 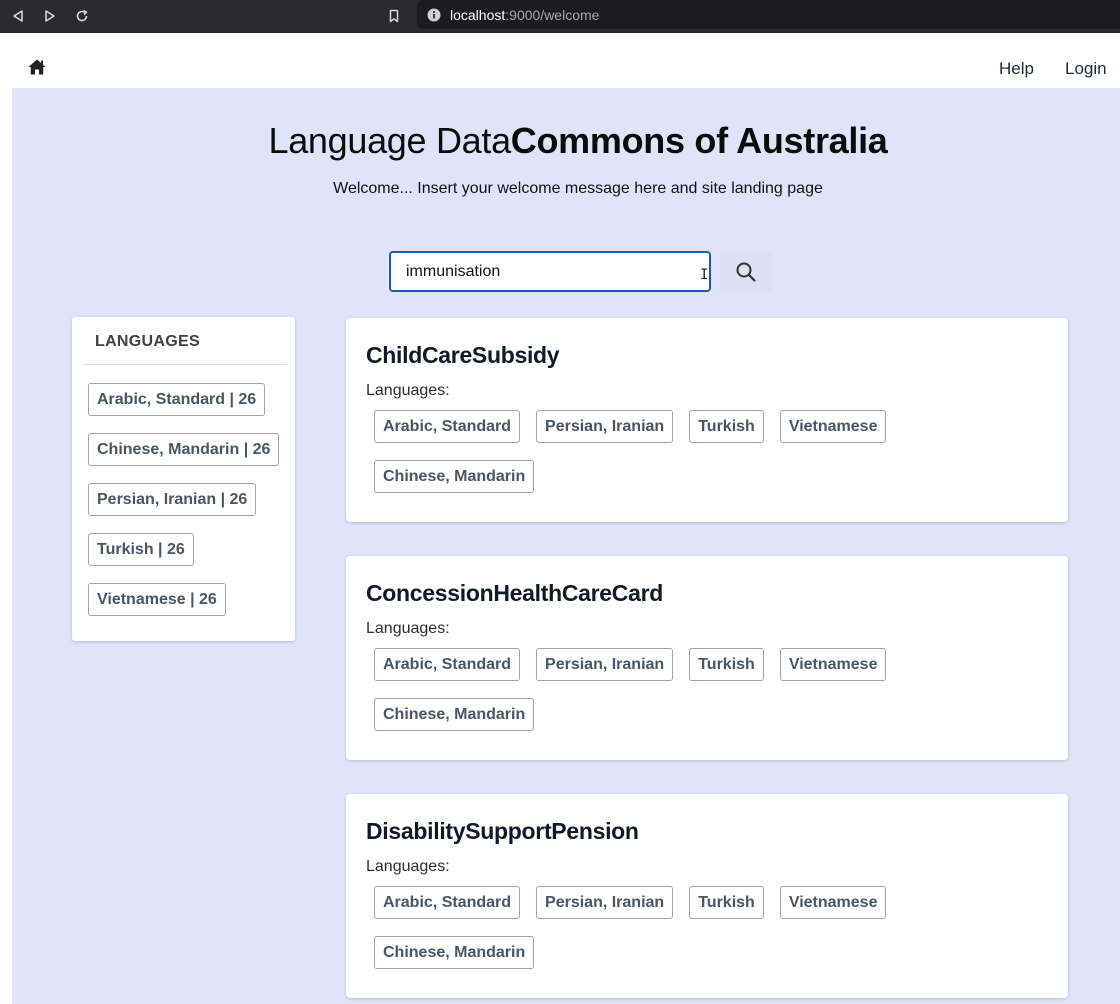 I want to click on search-button, so click(x=746, y=271).